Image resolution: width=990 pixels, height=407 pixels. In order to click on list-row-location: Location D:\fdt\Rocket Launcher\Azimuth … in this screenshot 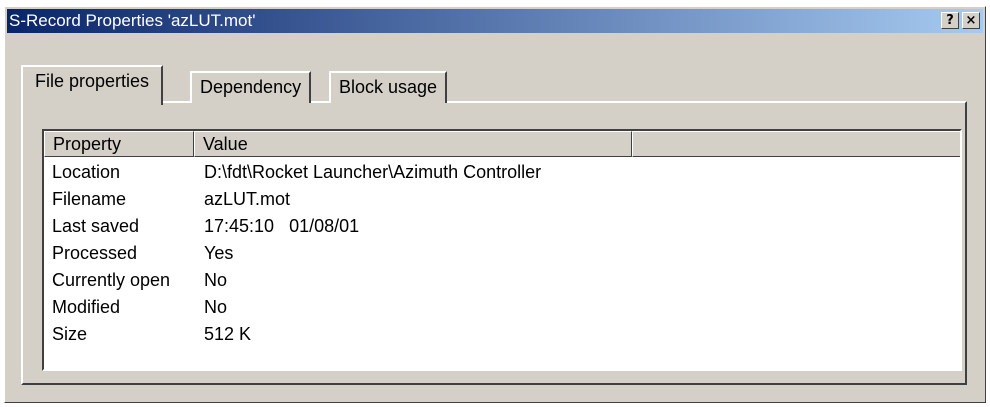, I will do `click(502, 172)`.